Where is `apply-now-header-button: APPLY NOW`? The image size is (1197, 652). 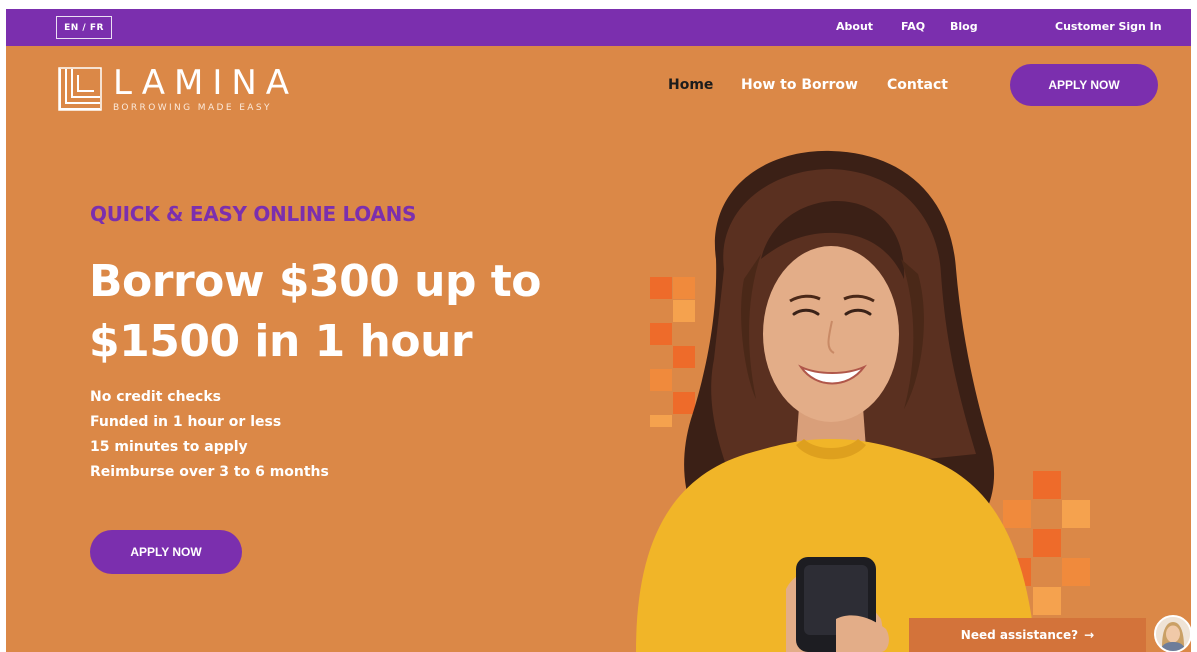
apply-now-header-button: APPLY NOW is located at coordinates (1084, 85).